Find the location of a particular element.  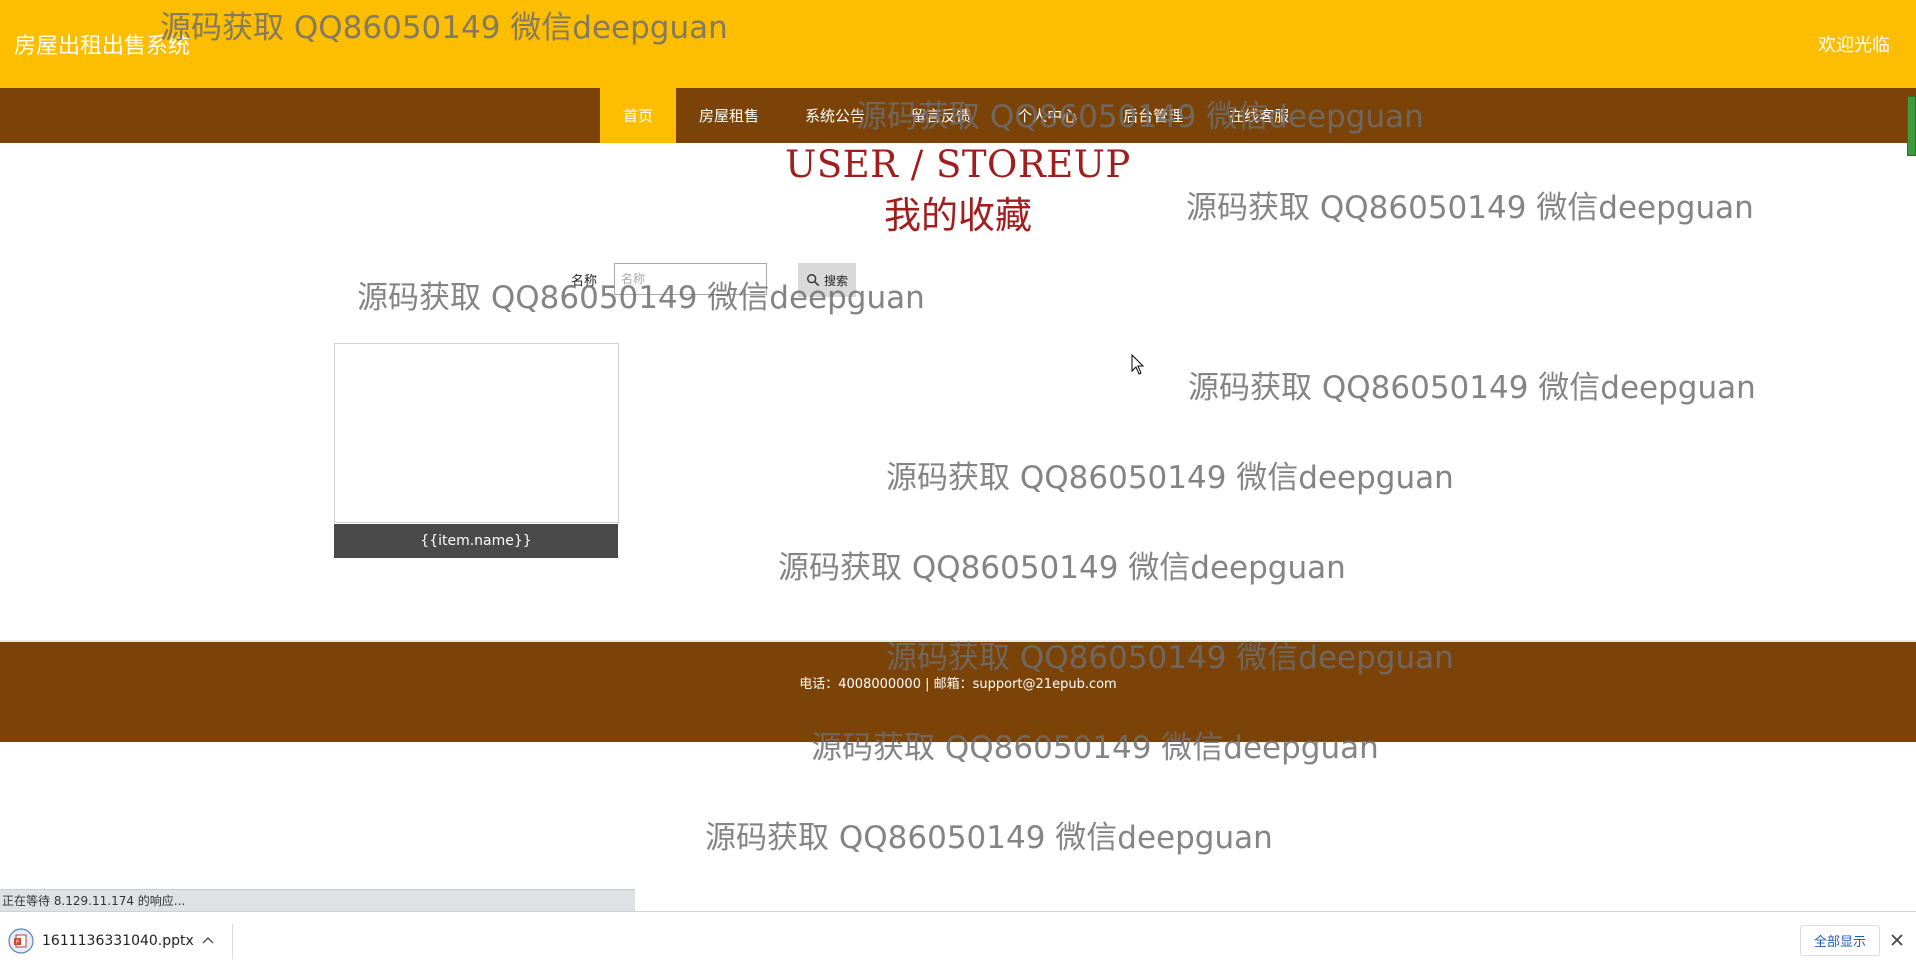

search-input is located at coordinates (690, 279).